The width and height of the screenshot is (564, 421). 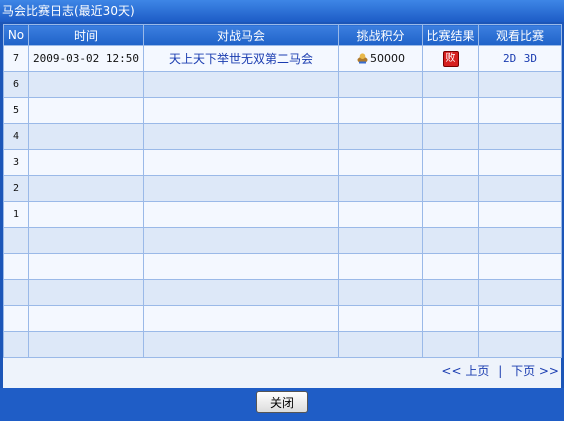 What do you see at coordinates (282, 136) in the screenshot?
I see `table-row: 4` at bounding box center [282, 136].